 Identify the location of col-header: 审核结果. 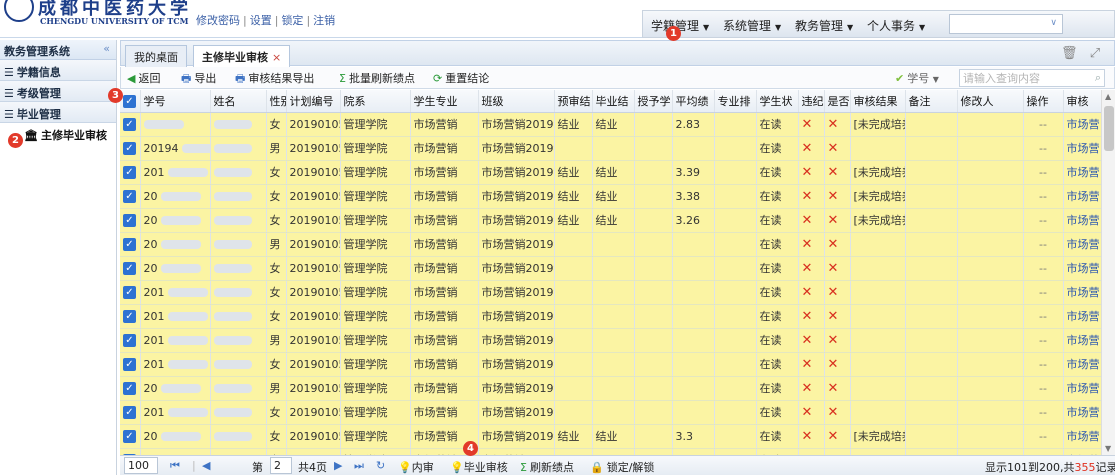
(878, 101).